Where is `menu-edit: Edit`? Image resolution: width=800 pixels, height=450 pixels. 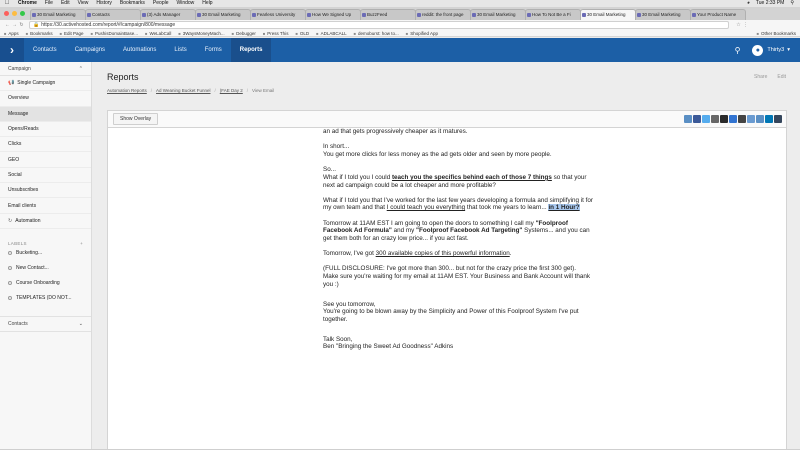
menu-edit: Edit is located at coordinates (65, 3).